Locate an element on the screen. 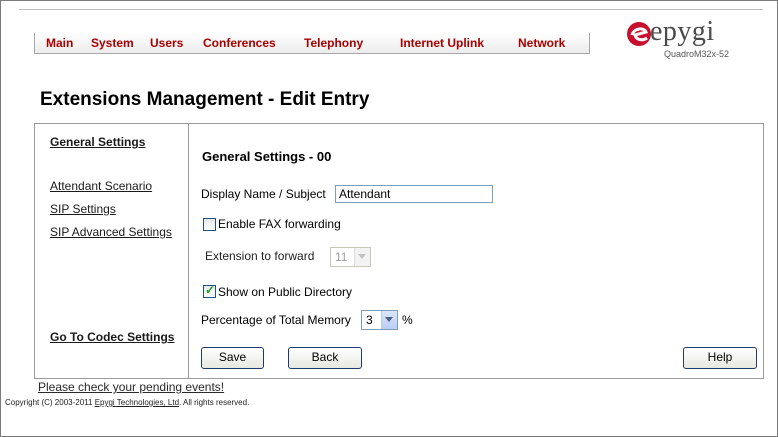 This screenshot has width=778, height=437. epygi-logo: epygi QuadroM32x-52 is located at coordinates (693, 40).